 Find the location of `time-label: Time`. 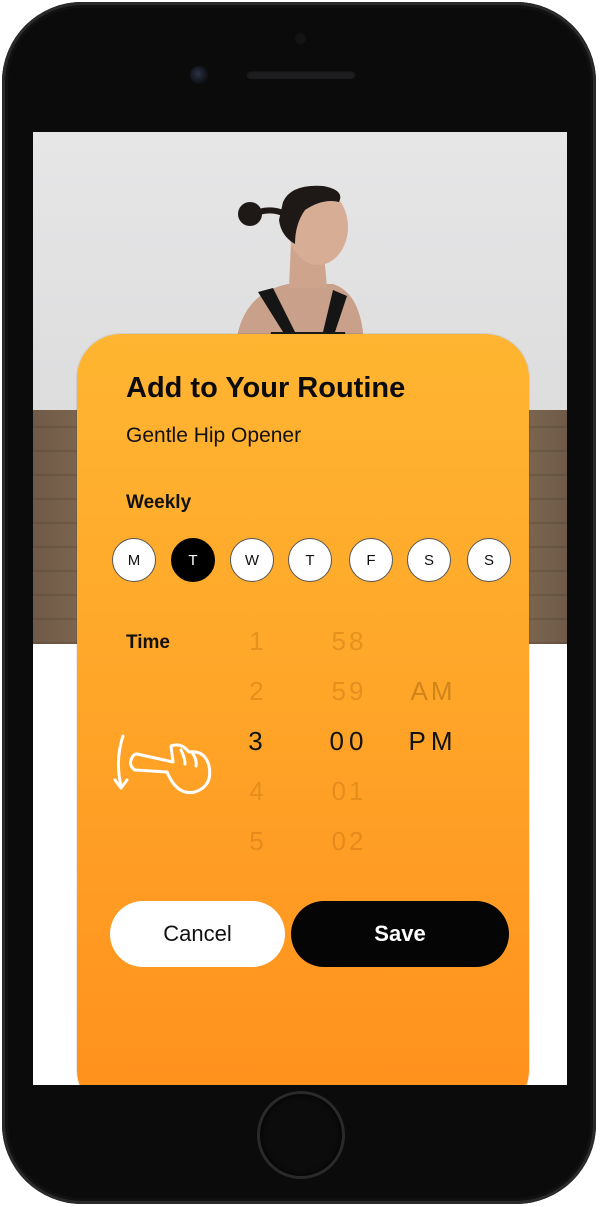

time-label: Time is located at coordinates (148, 642).